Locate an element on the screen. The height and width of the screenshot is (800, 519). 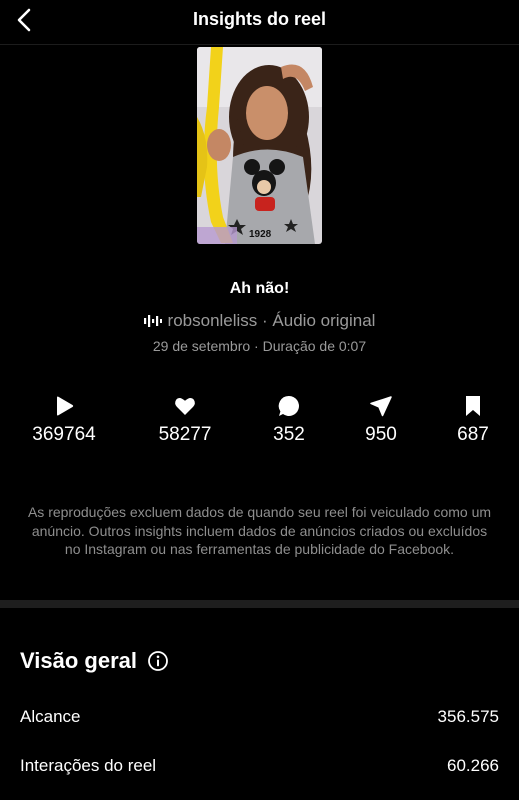
reel-date-duration: 29 de setembro · Duração de 0:07 is located at coordinates (259, 346).